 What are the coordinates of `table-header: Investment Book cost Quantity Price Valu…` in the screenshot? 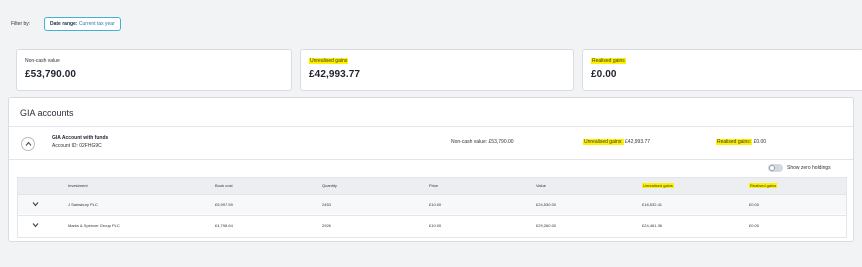 It's located at (432, 186).